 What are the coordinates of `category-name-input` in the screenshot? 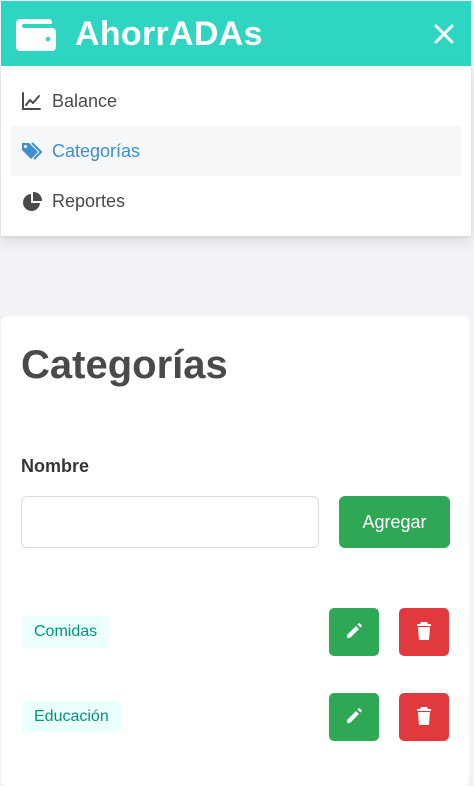 It's located at (170, 522).